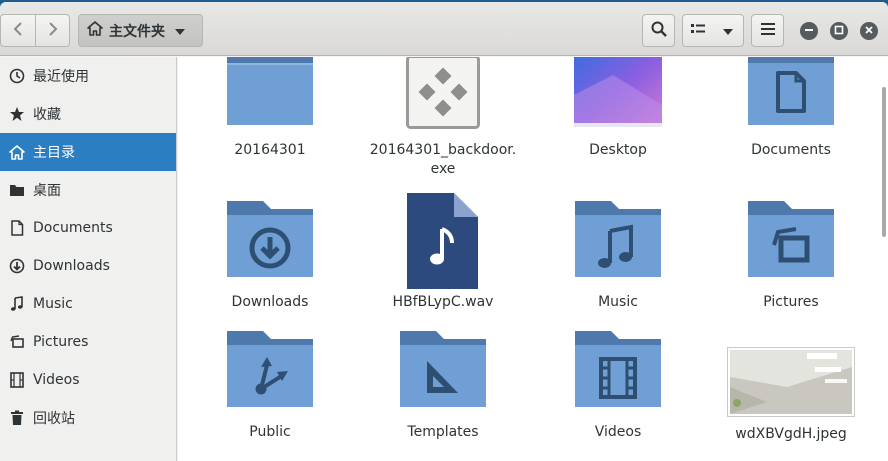  I want to click on pictures-icon, so click(17, 342).